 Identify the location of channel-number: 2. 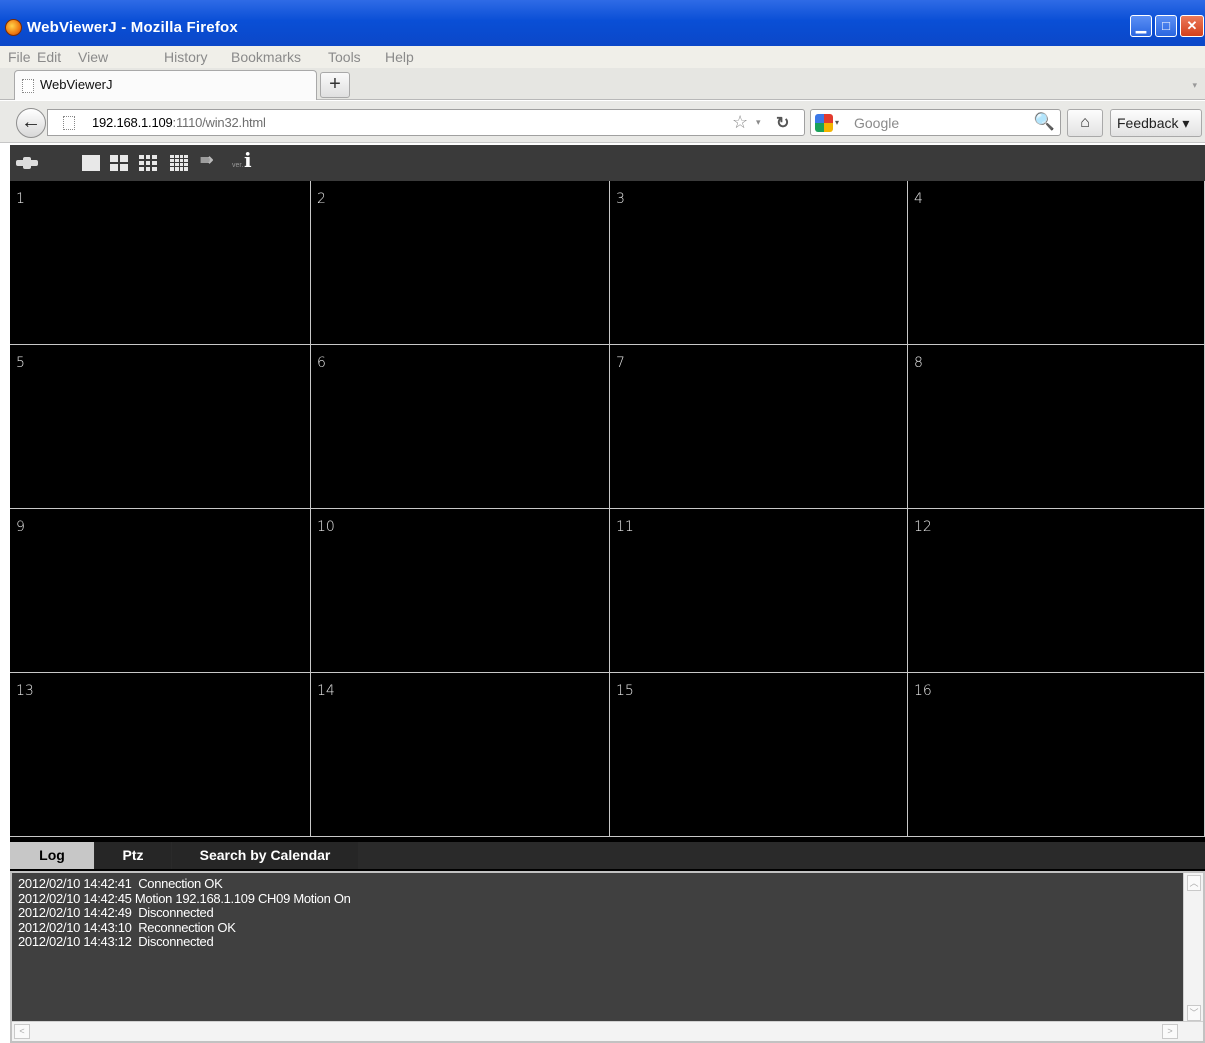
(321, 199).